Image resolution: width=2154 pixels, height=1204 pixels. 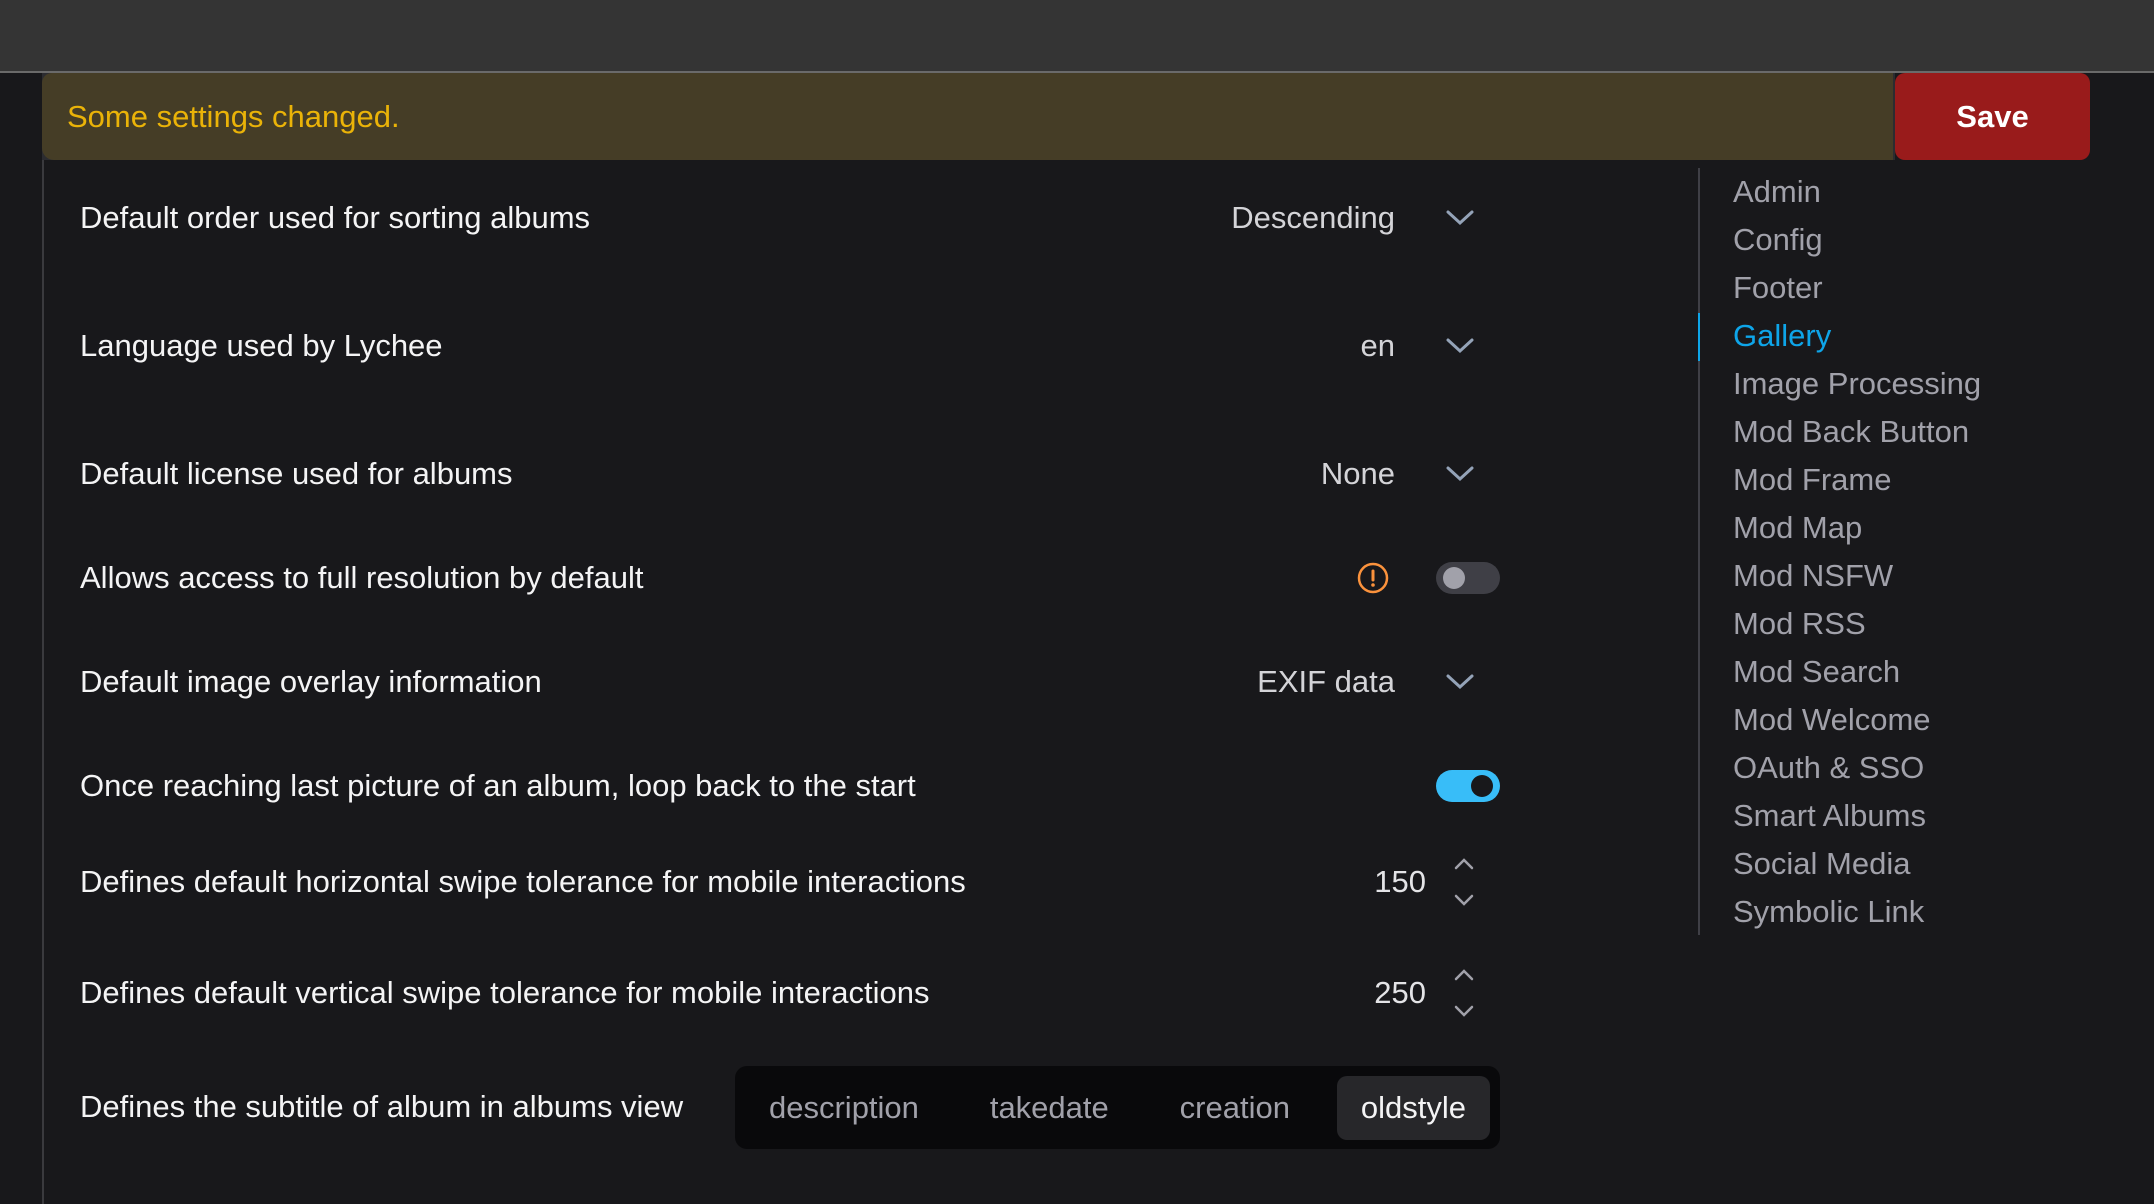 What do you see at coordinates (1857, 192) in the screenshot?
I see `sidebar-item-admin: Admin` at bounding box center [1857, 192].